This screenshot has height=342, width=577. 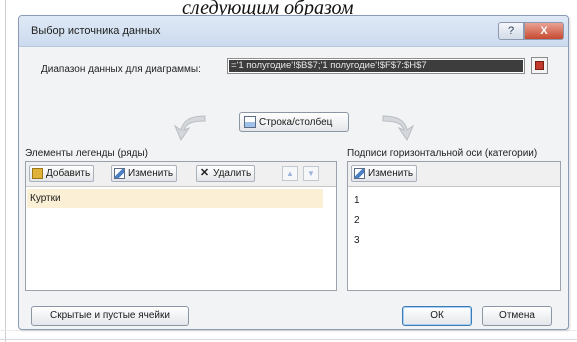 What do you see at coordinates (357, 240) in the screenshot?
I see `list-item: 3` at bounding box center [357, 240].